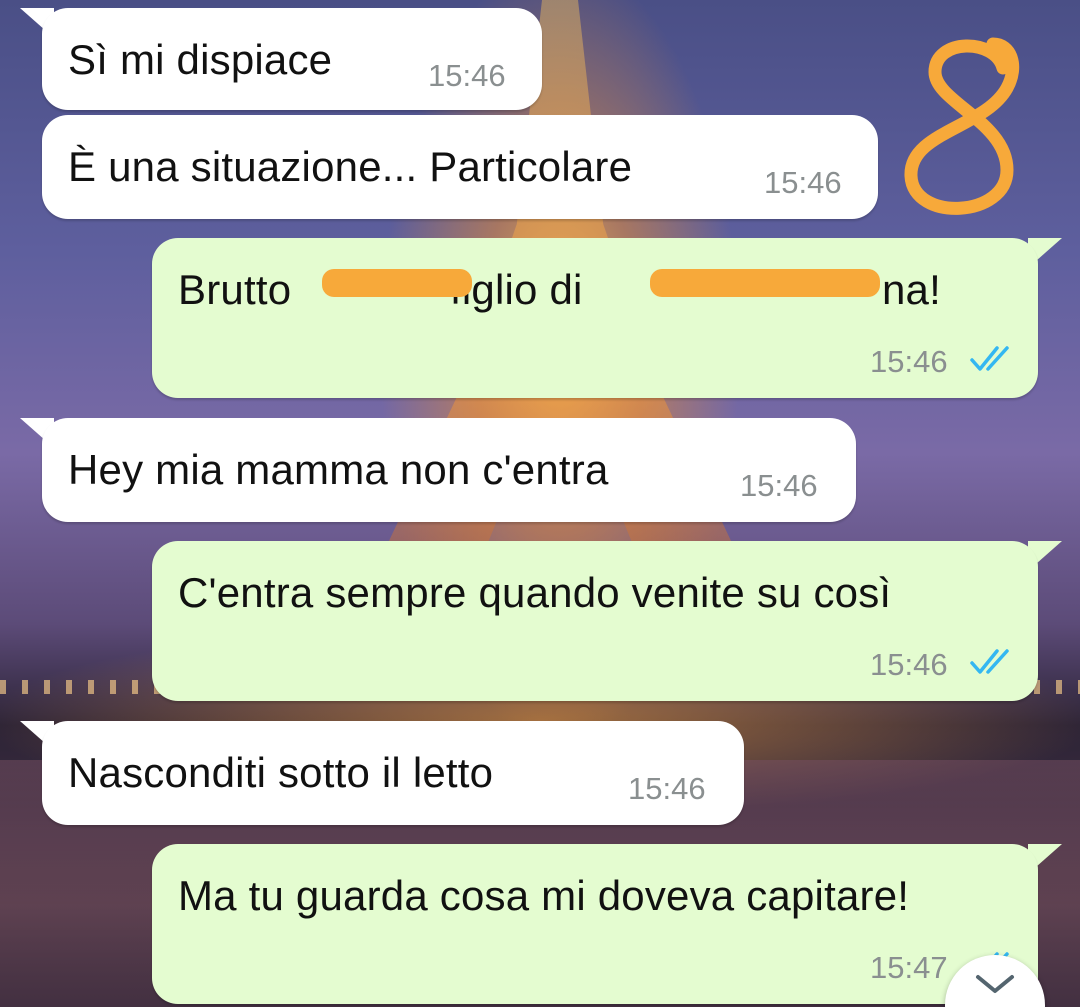  What do you see at coordinates (995, 984) in the screenshot?
I see `chevron-down-icon` at bounding box center [995, 984].